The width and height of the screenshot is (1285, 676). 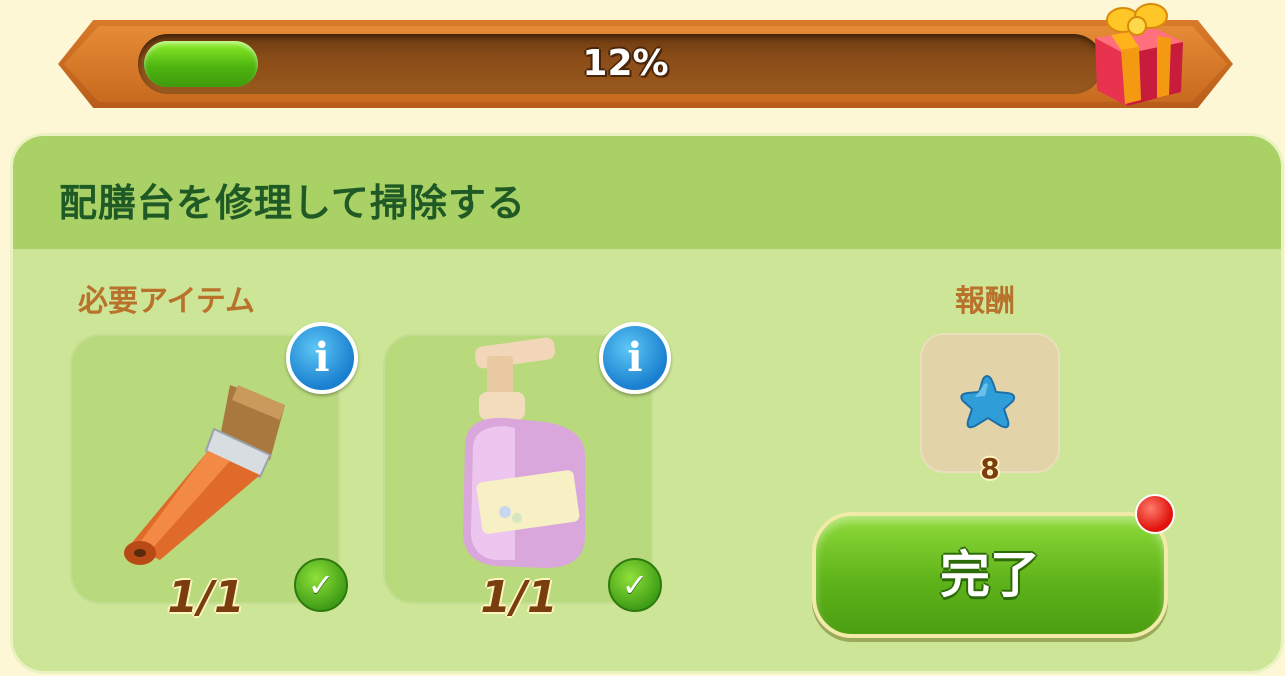 I want to click on reward-label: 報酬, so click(x=985, y=301).